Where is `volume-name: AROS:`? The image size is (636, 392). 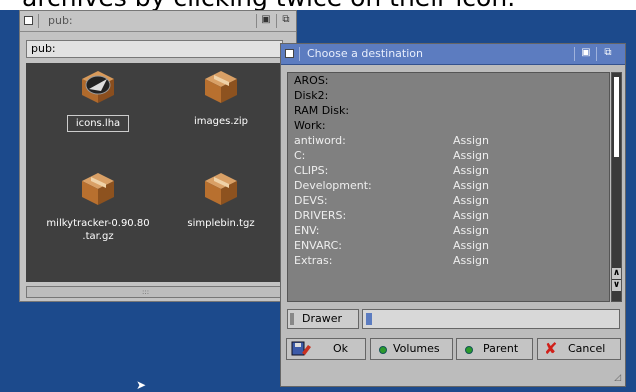
volume-name: AROS: is located at coordinates (311, 80).